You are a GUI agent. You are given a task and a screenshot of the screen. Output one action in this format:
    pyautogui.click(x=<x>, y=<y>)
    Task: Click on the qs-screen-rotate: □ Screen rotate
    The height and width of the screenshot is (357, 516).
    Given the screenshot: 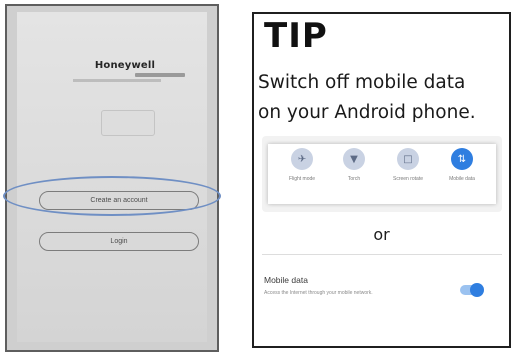 What is the action you would take?
    pyautogui.click(x=408, y=165)
    